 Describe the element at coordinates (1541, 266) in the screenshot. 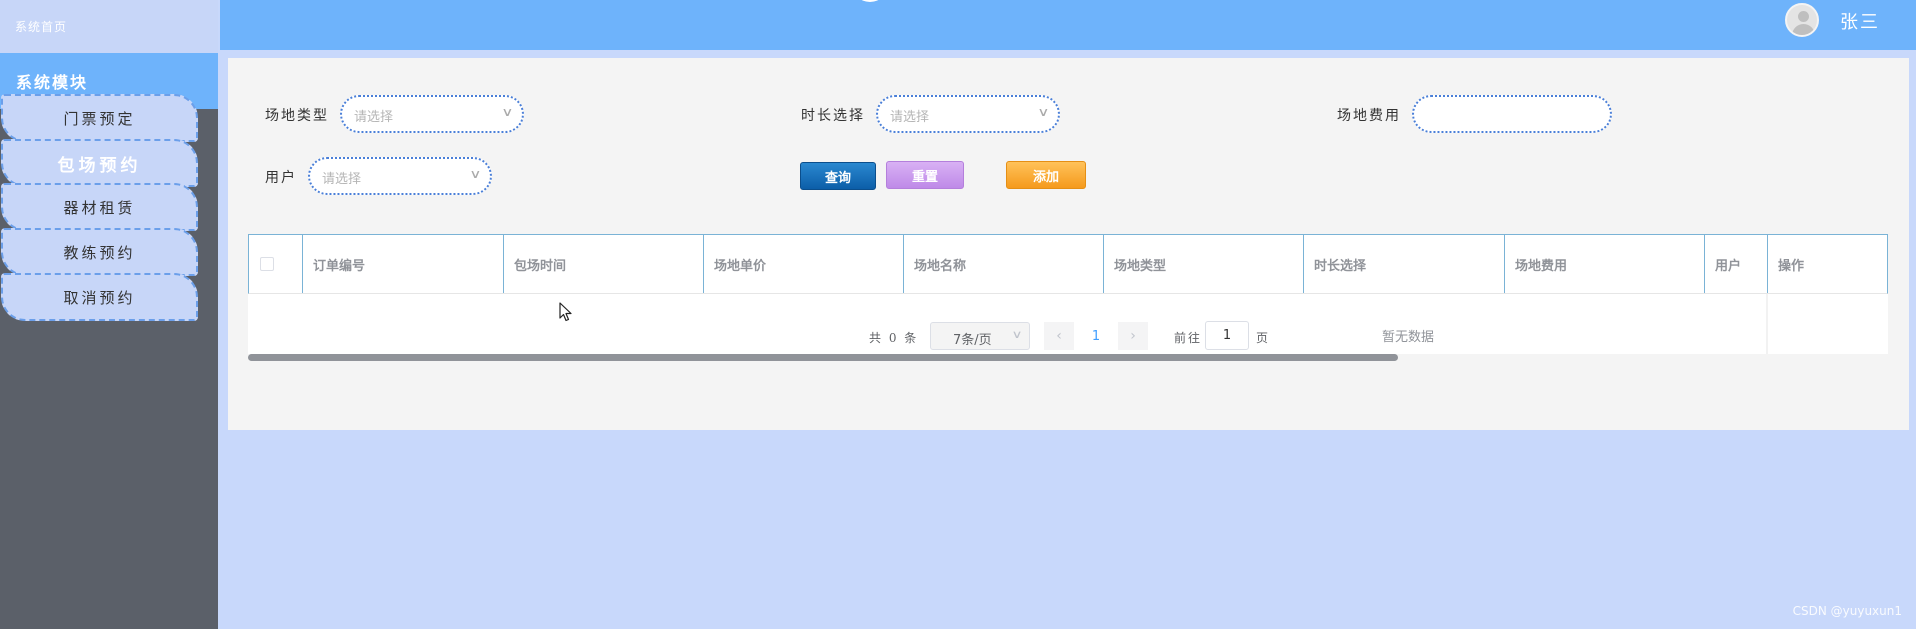

I see `column-header-label: 场地费用` at that location.